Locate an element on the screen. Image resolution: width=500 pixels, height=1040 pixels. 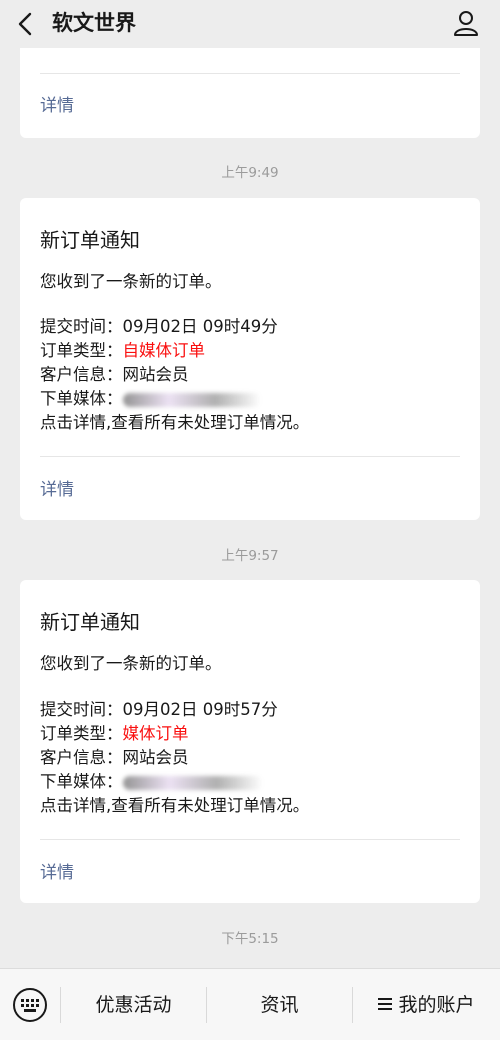
menu-item-label: 我的账户 is located at coordinates (436, 1005).